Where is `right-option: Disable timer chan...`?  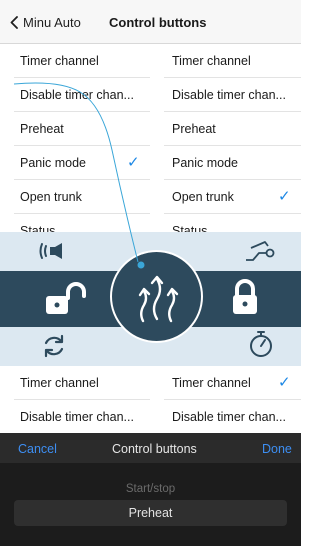 right-option: Disable timer chan... is located at coordinates (235, 417).